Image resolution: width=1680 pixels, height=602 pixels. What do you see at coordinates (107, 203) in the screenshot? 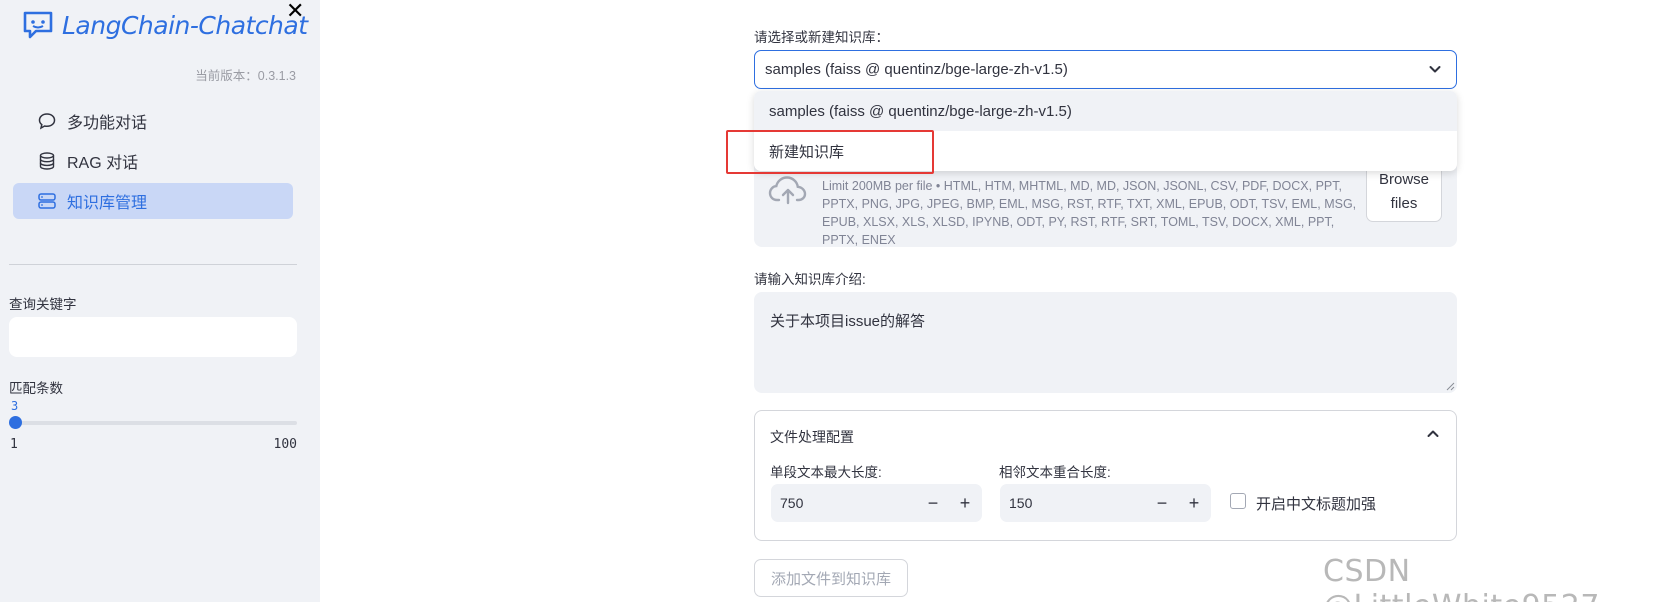
I see `nav-label: 知识库管理` at bounding box center [107, 203].